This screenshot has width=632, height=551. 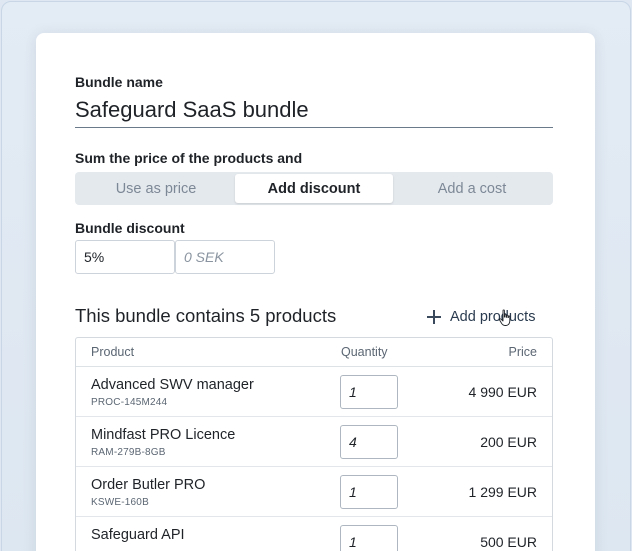 I want to click on product-sku: PROC-145M244, so click(x=129, y=402).